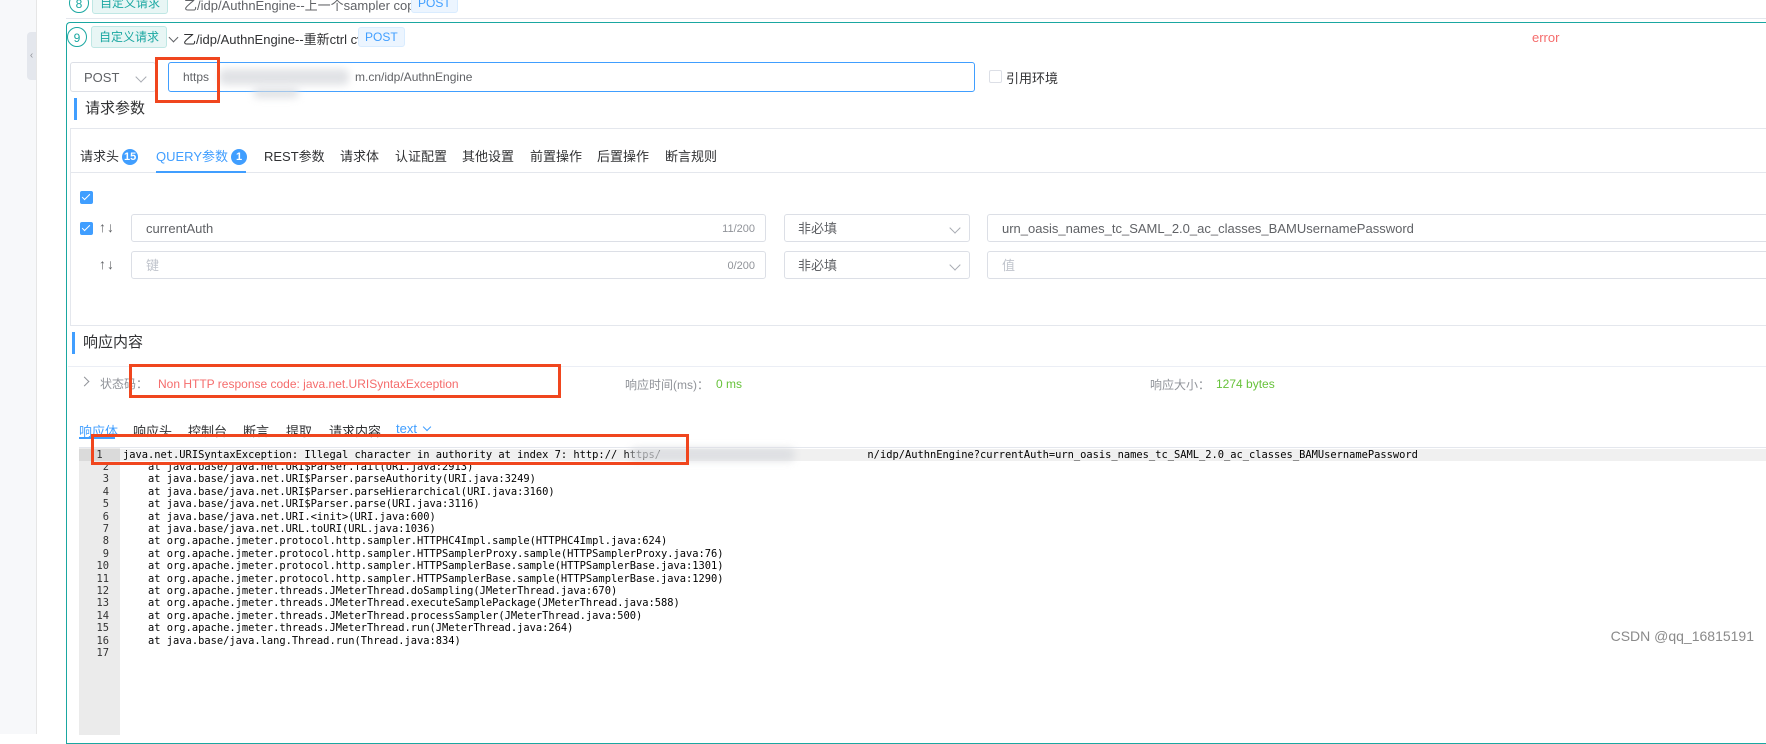  What do you see at coordinates (1546, 37) in the screenshot?
I see `step-status-error: error` at bounding box center [1546, 37].